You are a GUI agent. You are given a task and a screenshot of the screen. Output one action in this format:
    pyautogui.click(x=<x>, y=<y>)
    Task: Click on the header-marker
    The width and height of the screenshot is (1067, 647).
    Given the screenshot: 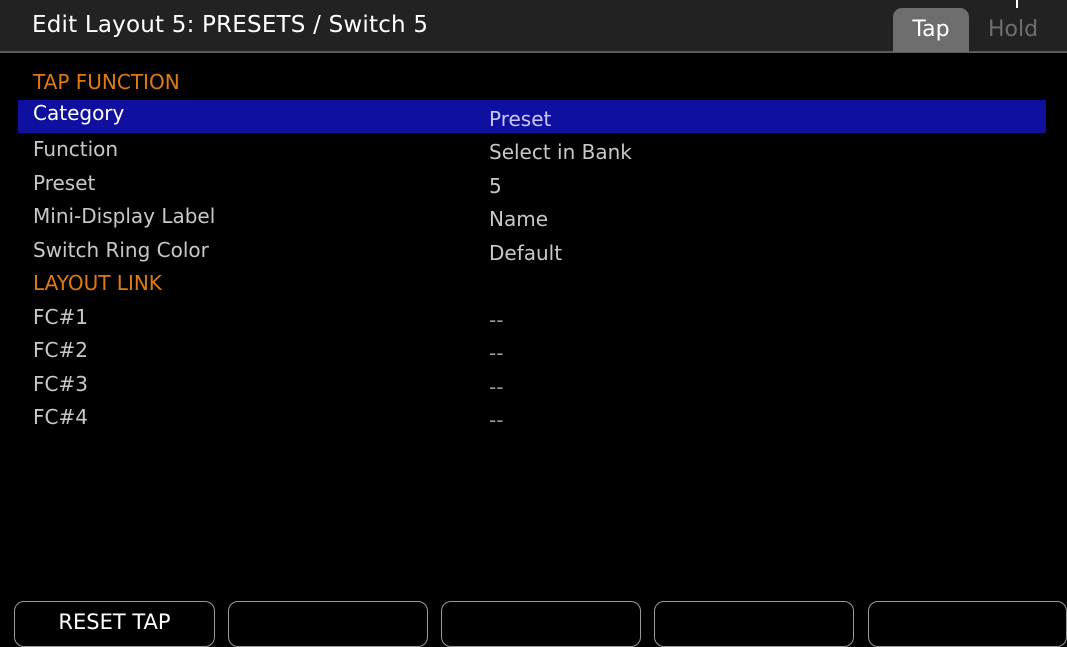 What is the action you would take?
    pyautogui.click(x=1017, y=4)
    